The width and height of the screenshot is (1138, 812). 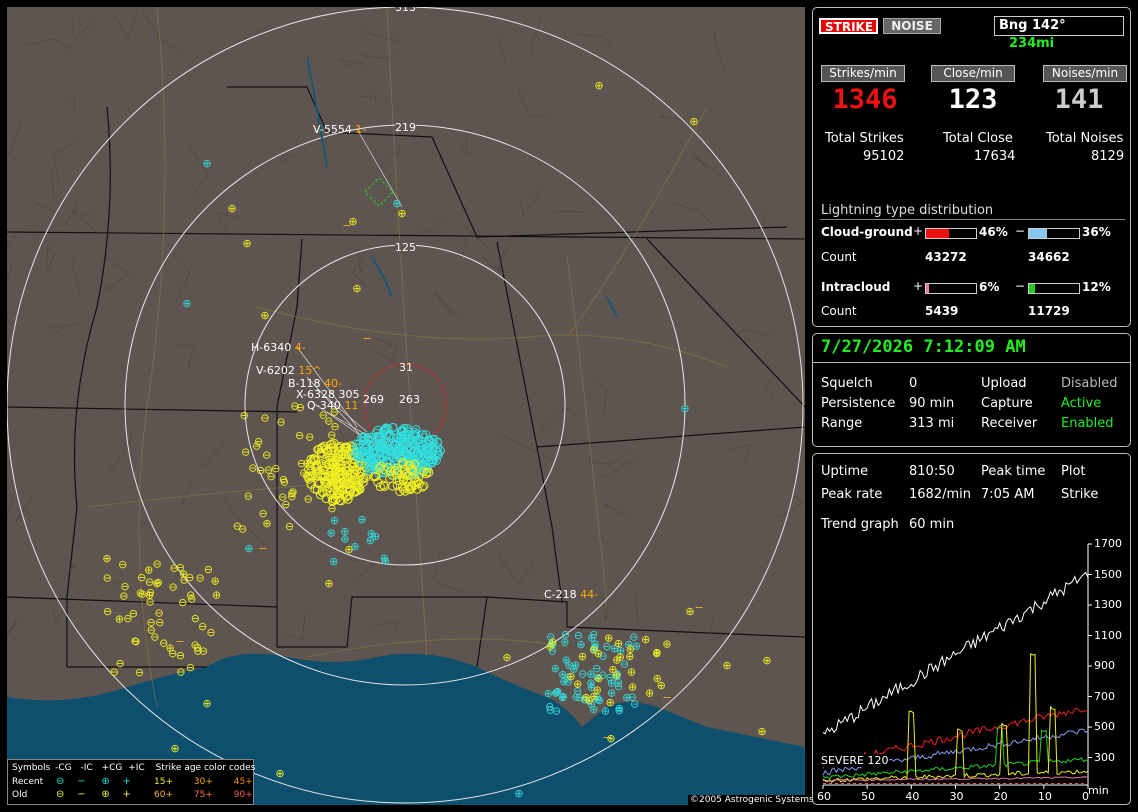 What do you see at coordinates (1044, 796) in the screenshot?
I see `x-tick-label: 10` at bounding box center [1044, 796].